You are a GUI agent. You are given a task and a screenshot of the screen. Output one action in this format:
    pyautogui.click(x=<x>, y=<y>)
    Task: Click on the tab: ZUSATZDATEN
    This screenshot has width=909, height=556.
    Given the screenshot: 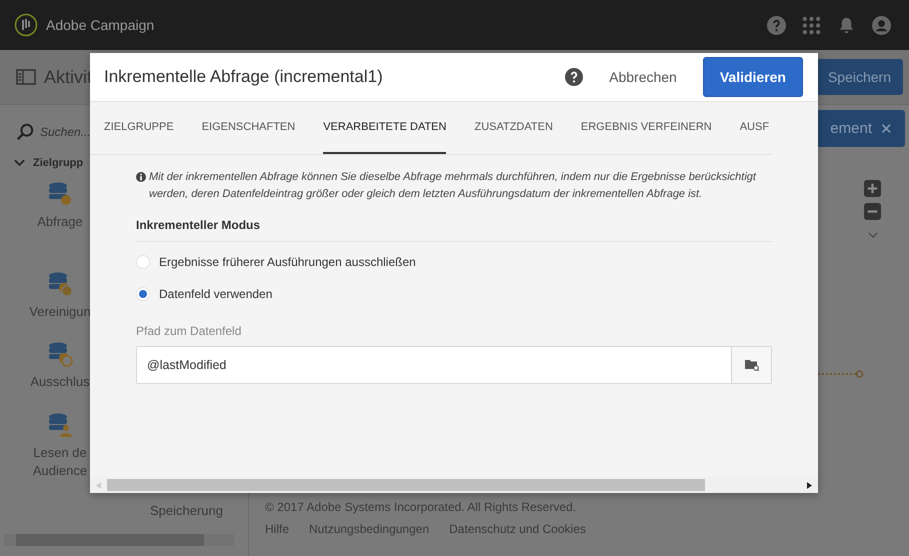 What is the action you would take?
    pyautogui.click(x=513, y=128)
    